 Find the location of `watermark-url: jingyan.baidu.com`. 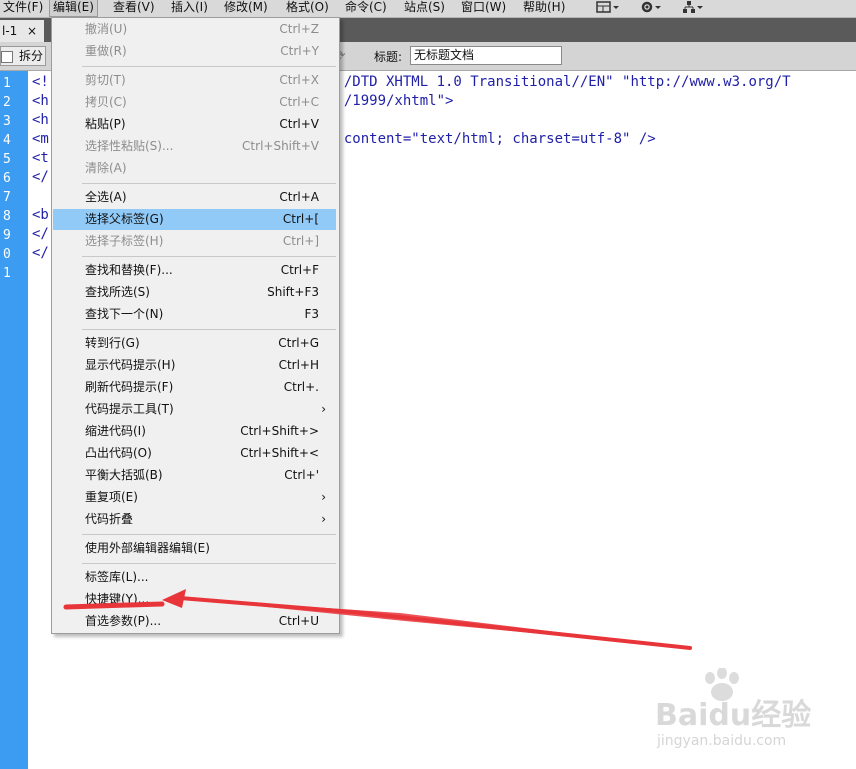

watermark-url: jingyan.baidu.com is located at coordinates (722, 741).